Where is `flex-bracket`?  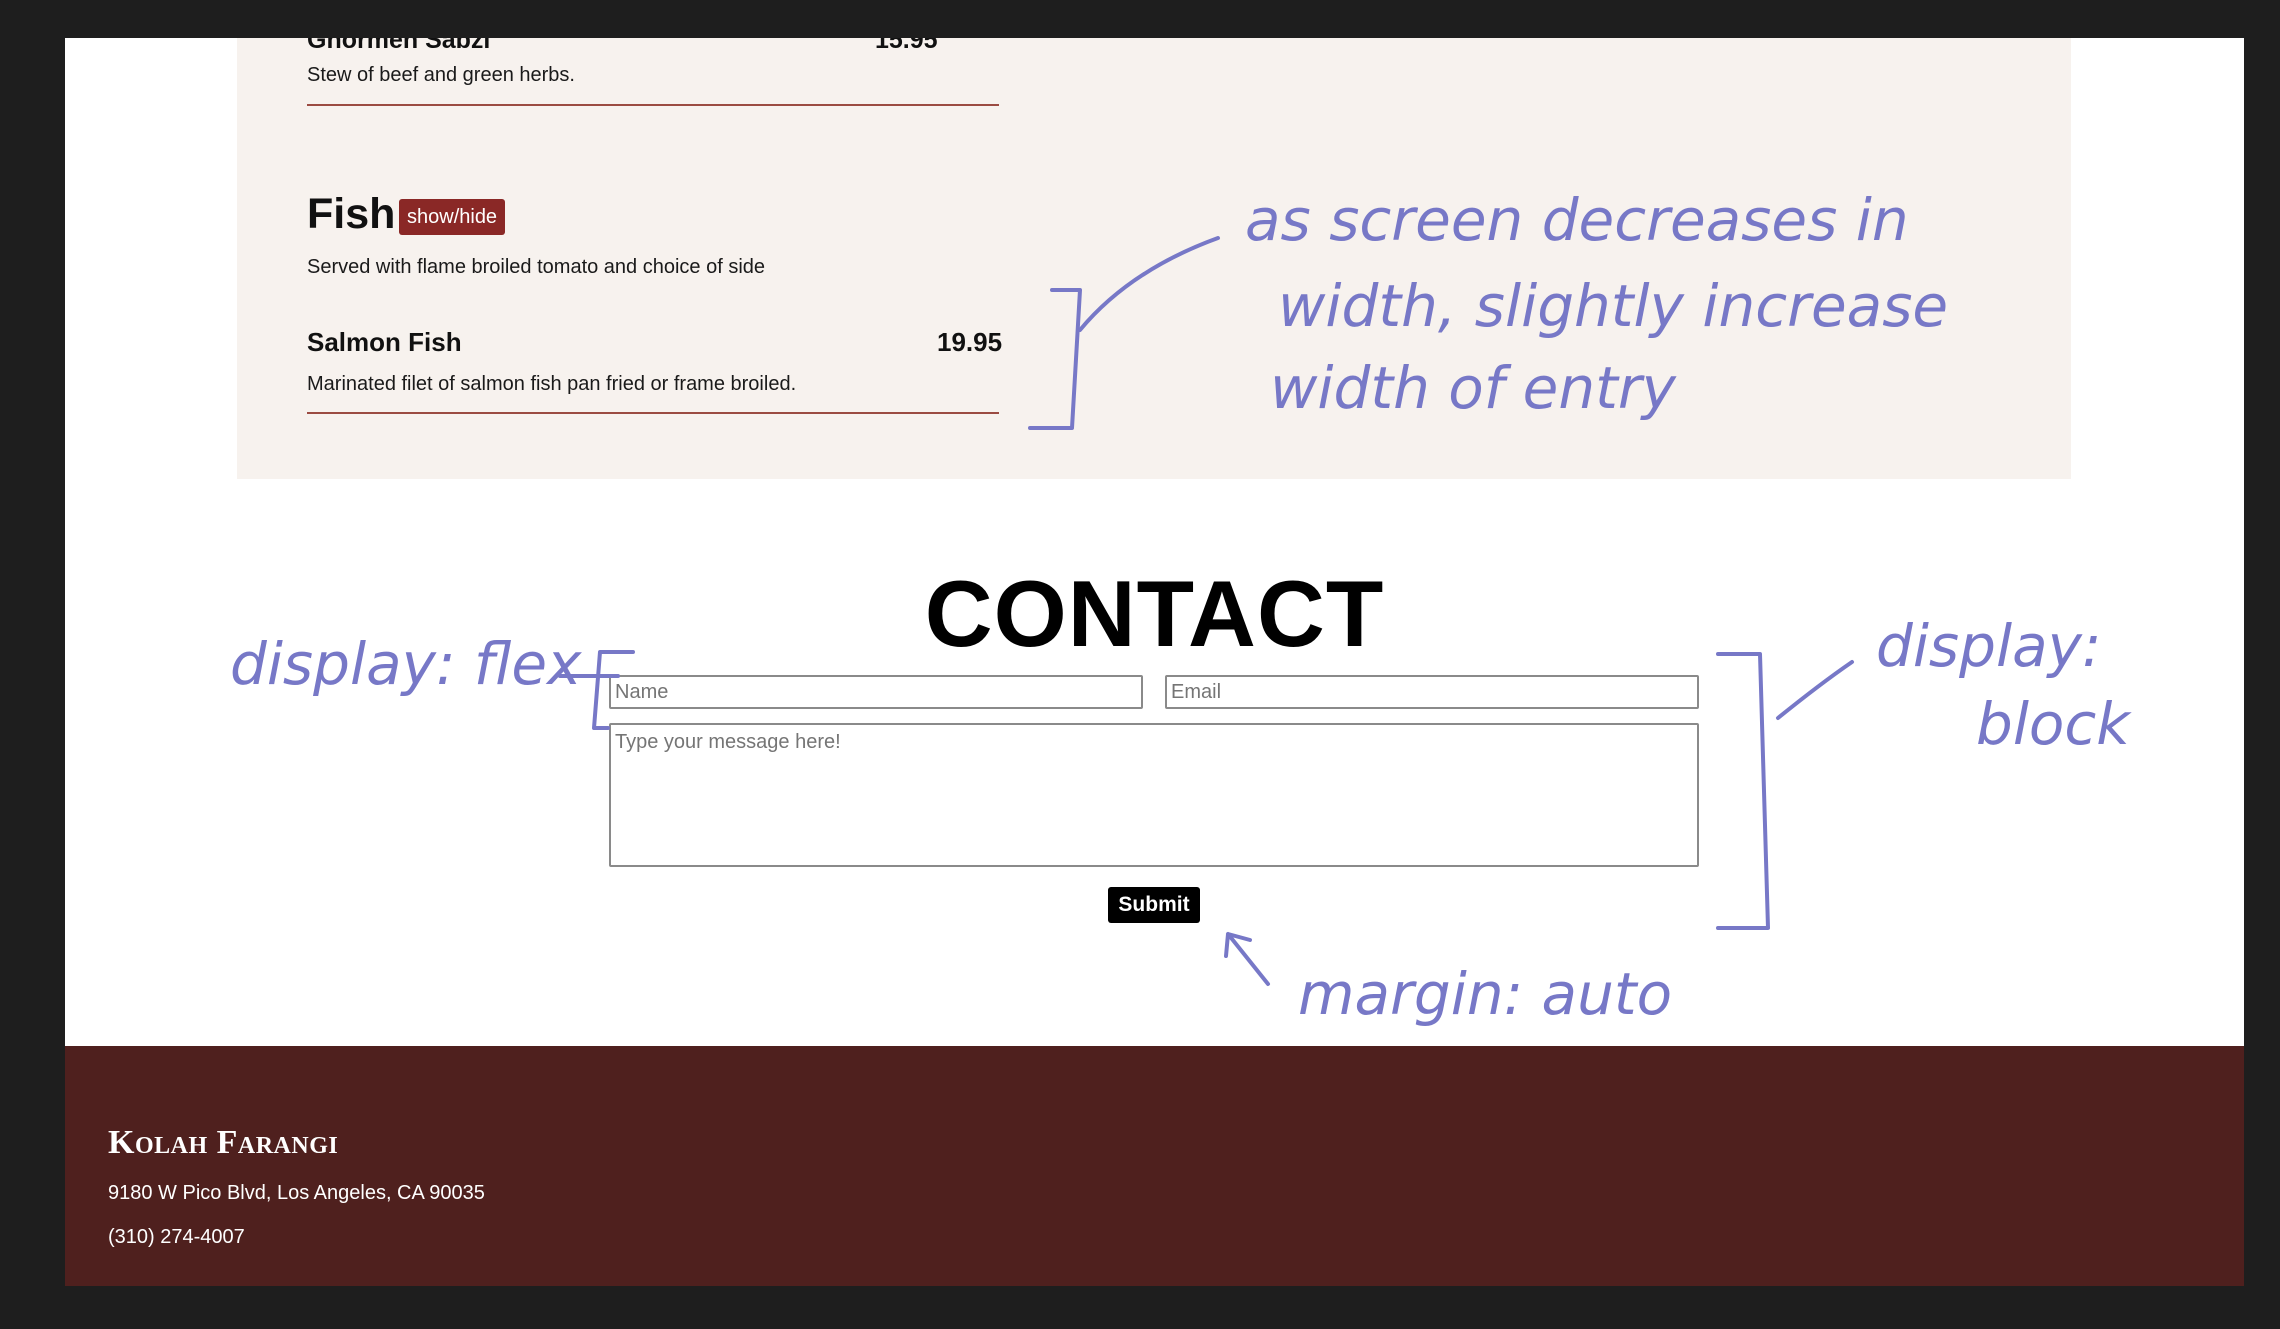 flex-bracket is located at coordinates (613, 690).